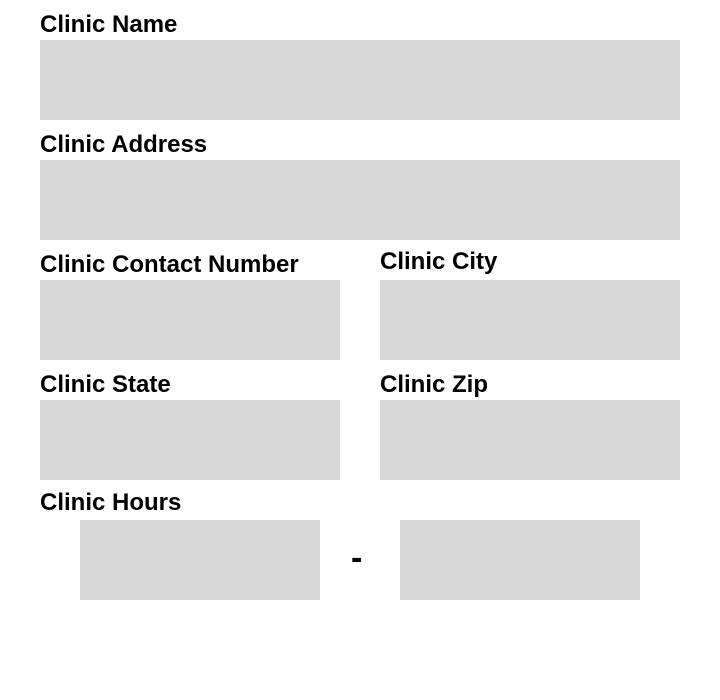 The width and height of the screenshot is (720, 700). What do you see at coordinates (169, 264) in the screenshot?
I see `clinic-contact-number-label: Clinic Contact Number` at bounding box center [169, 264].